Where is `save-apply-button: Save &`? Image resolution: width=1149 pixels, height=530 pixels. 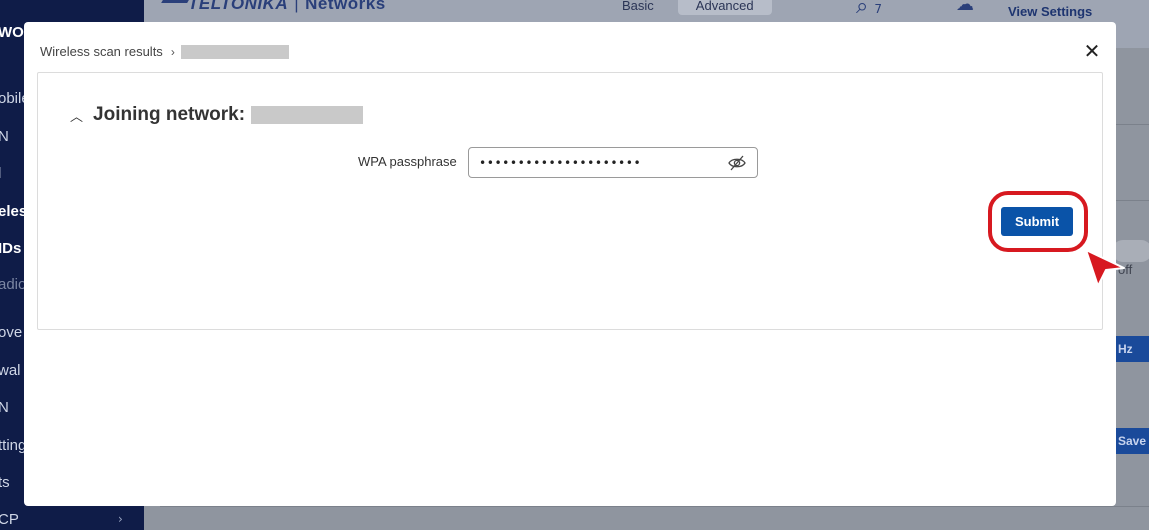
save-apply-button: Save & is located at coordinates (1130, 441).